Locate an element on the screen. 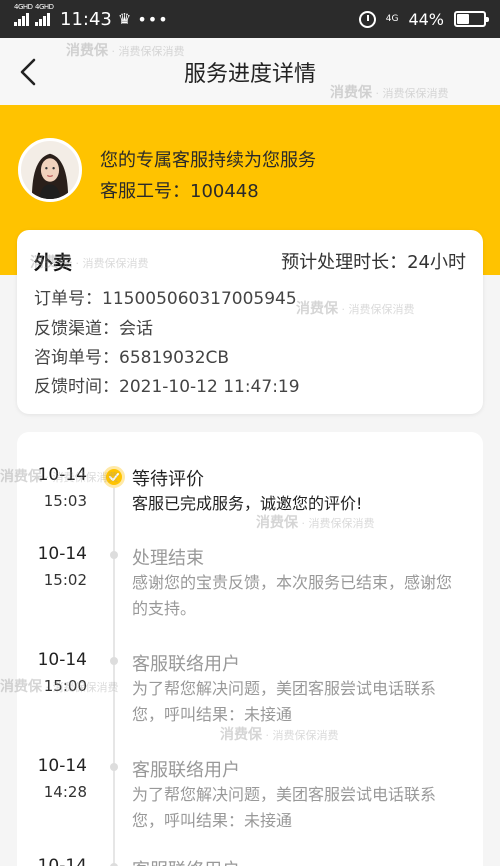 This screenshot has width=500, height=866. agent-message: 您的专属客服持续为您服务 is located at coordinates (208, 160).